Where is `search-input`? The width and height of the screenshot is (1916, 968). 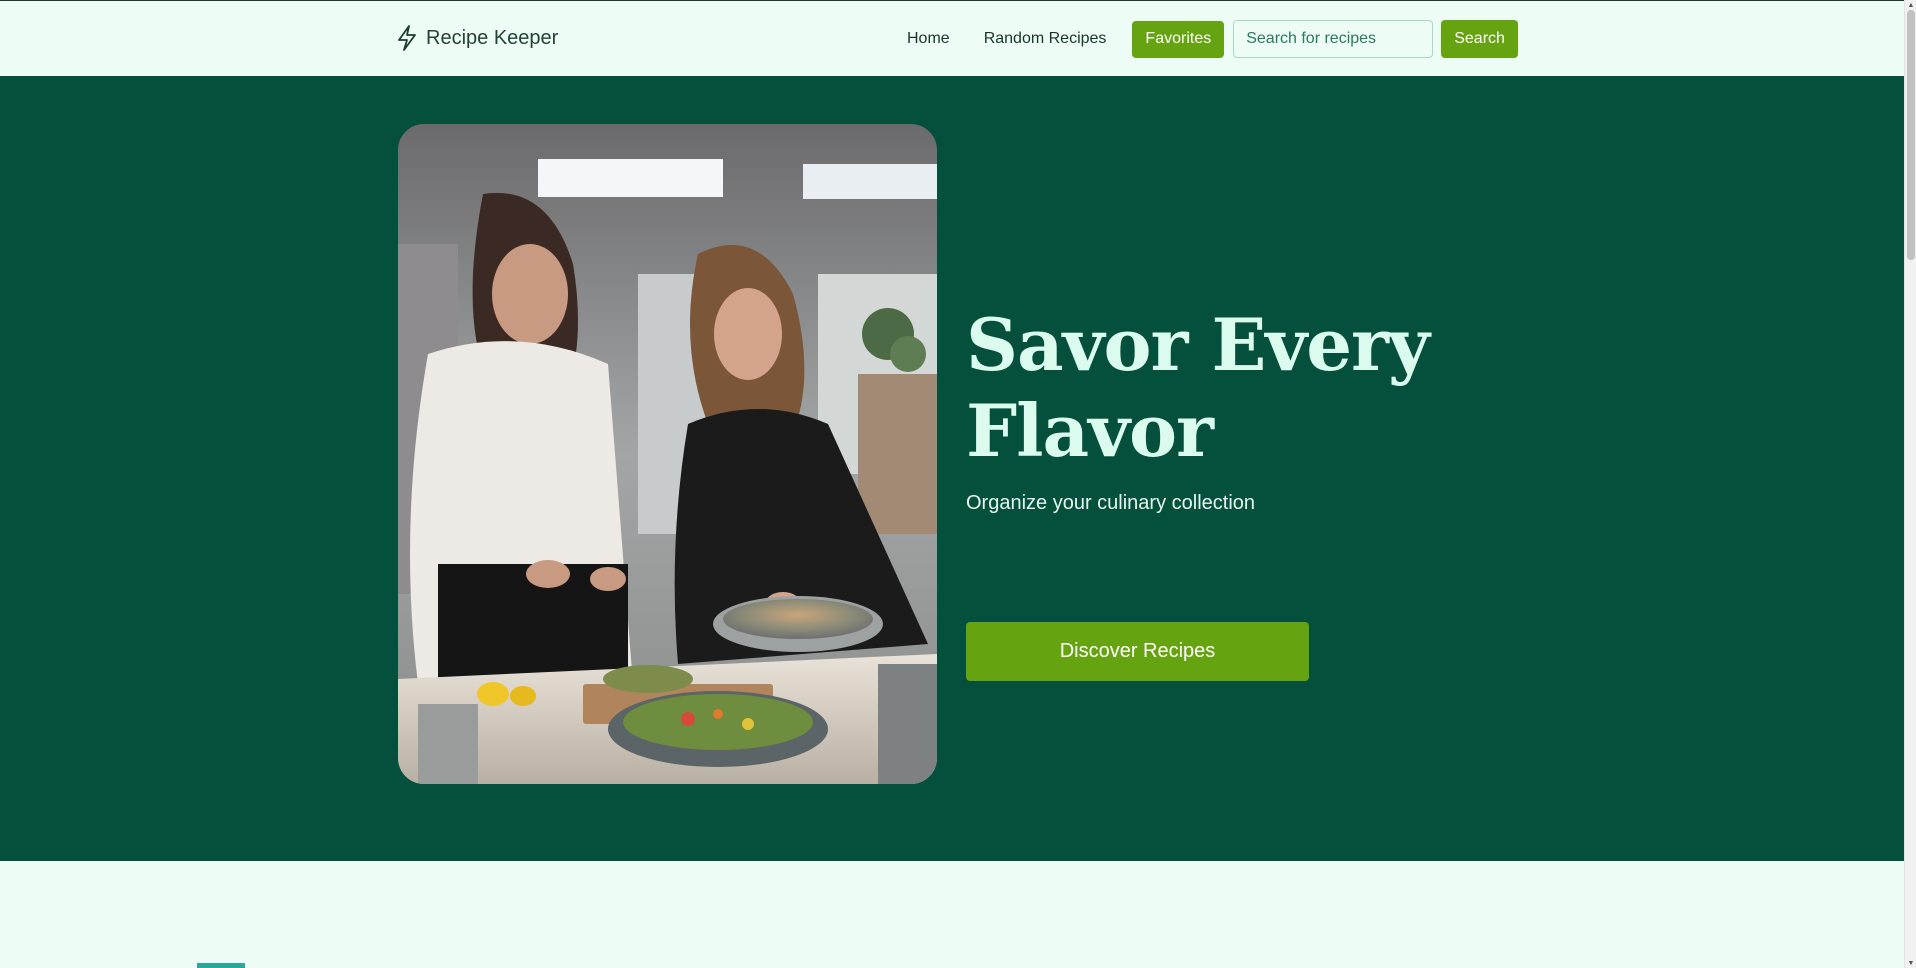 search-input is located at coordinates (1333, 39).